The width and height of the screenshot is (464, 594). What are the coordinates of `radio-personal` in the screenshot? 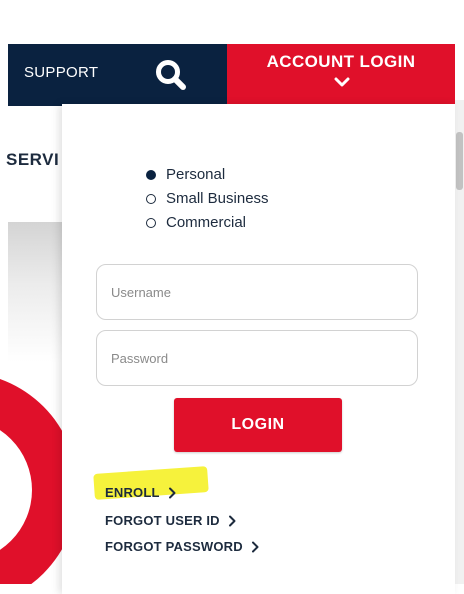 It's located at (151, 174).